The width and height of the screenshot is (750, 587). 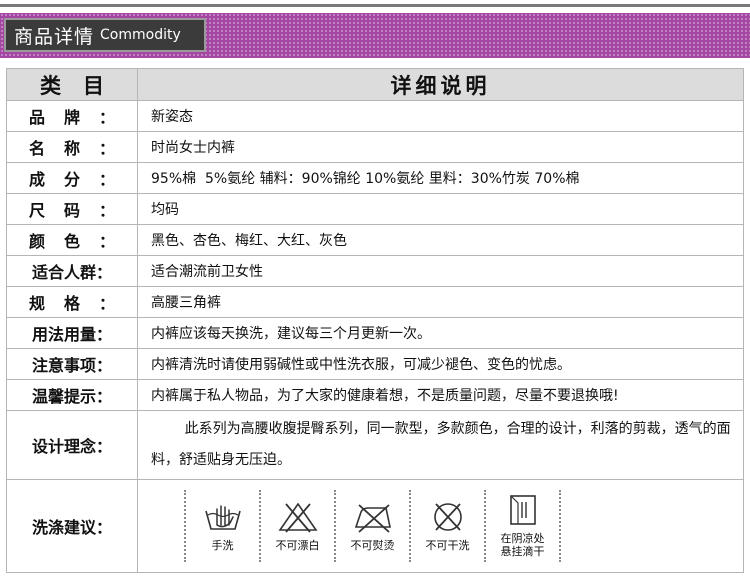 I want to click on table-row: 注意事项： 内裤清洗时请使用弱碱性或中性洗衣服，可减少褪色、变色的忧虑。, so click(x=375, y=364).